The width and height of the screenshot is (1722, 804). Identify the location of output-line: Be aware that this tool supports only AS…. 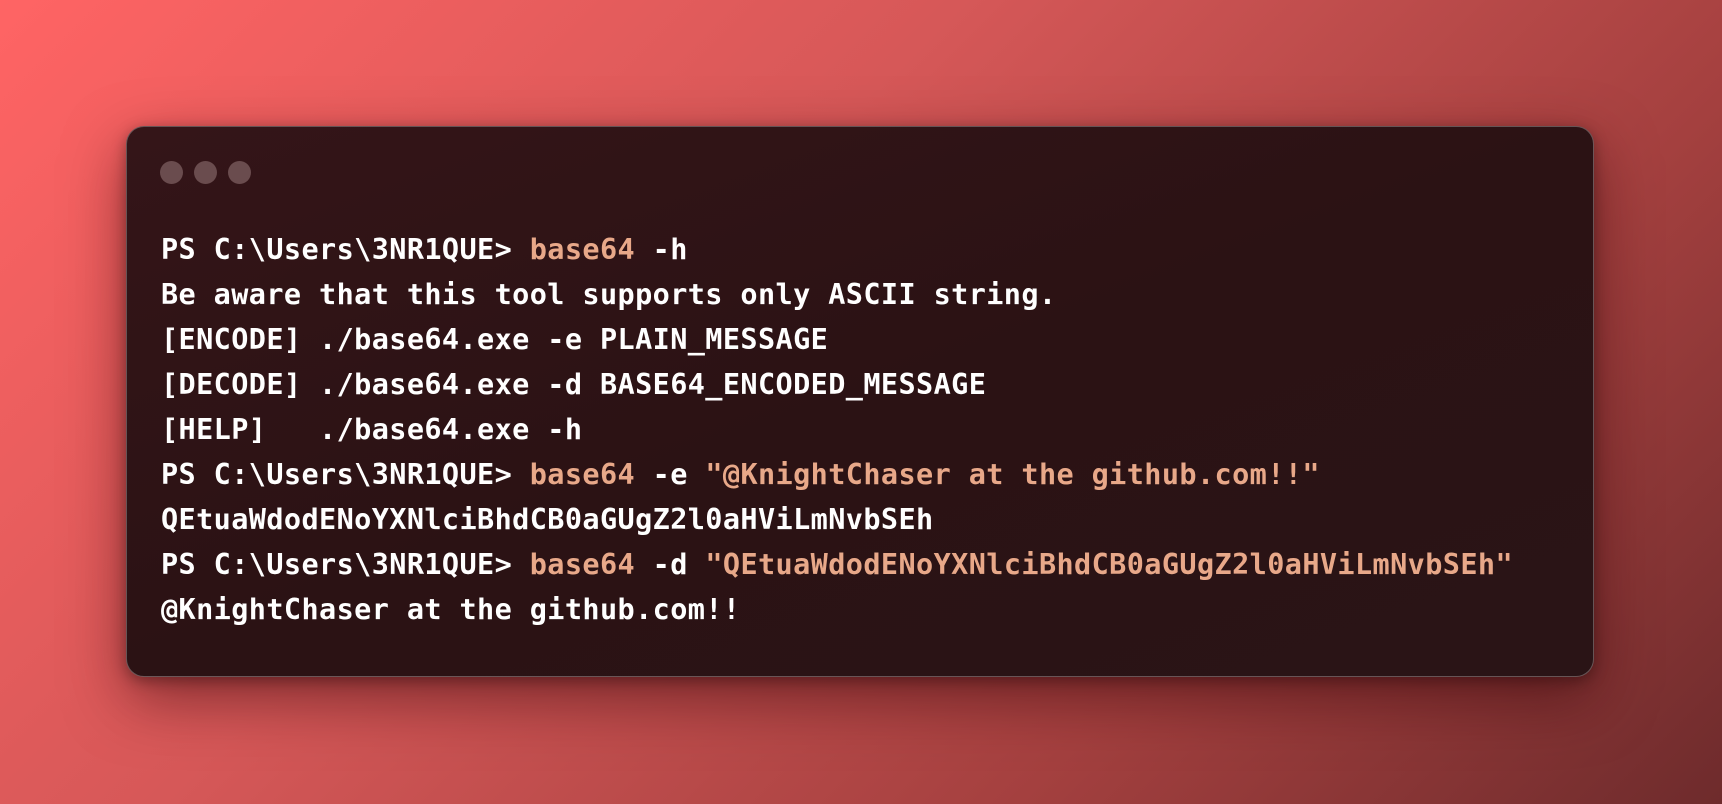
(609, 294).